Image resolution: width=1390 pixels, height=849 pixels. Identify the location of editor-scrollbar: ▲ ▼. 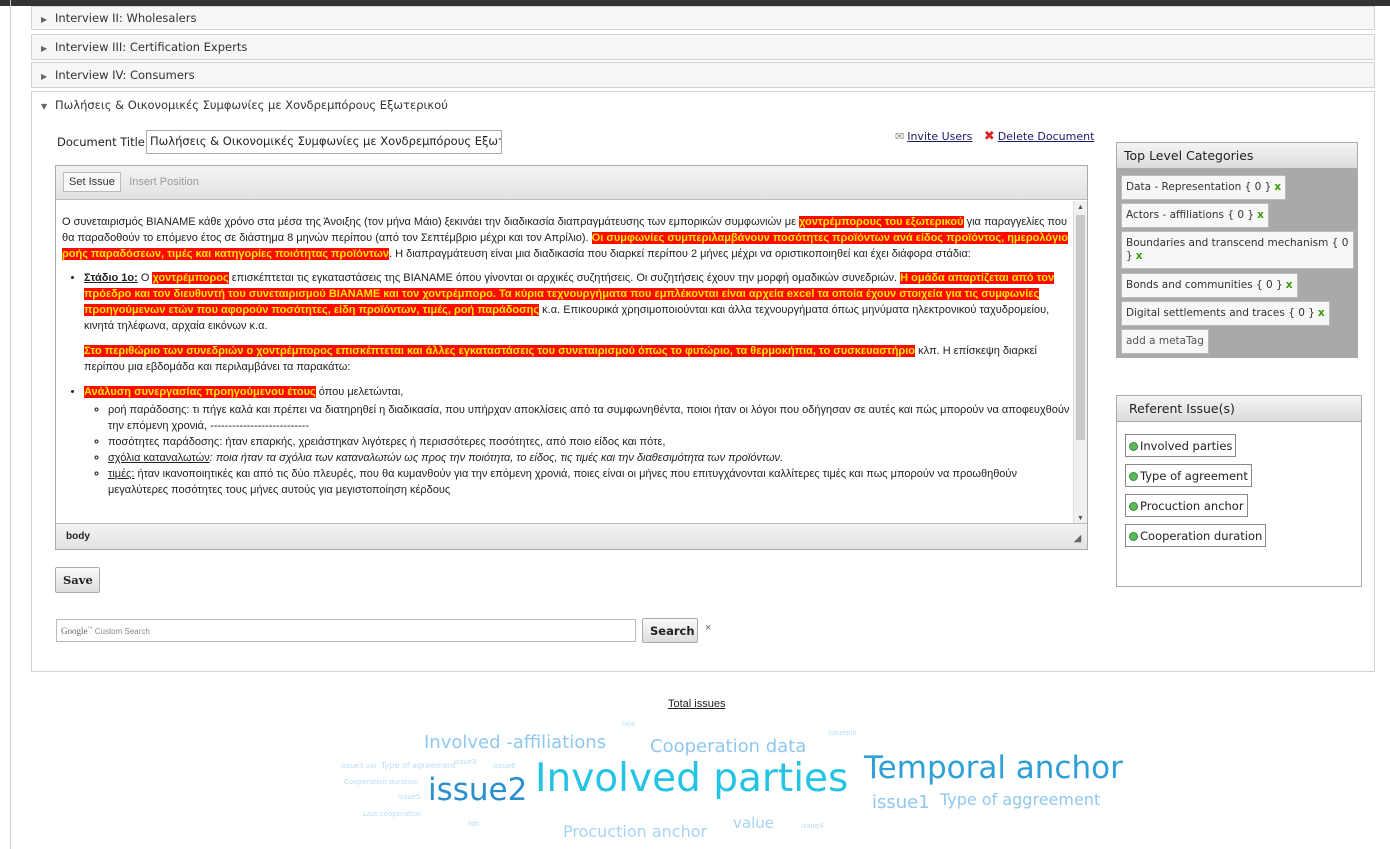
(1080, 363).